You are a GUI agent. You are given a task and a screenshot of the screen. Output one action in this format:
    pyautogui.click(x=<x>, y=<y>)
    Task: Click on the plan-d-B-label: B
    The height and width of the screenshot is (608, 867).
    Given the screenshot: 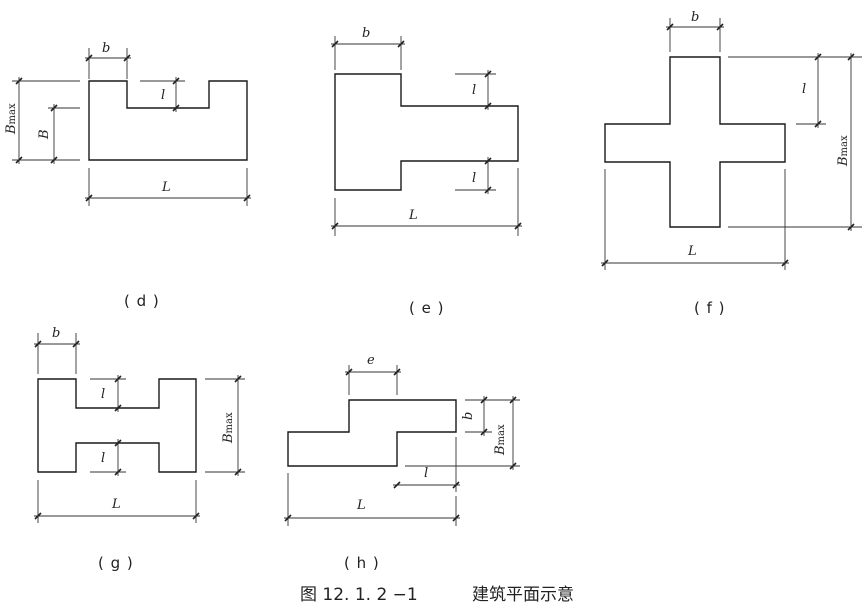 What is the action you would take?
    pyautogui.click(x=44, y=134)
    